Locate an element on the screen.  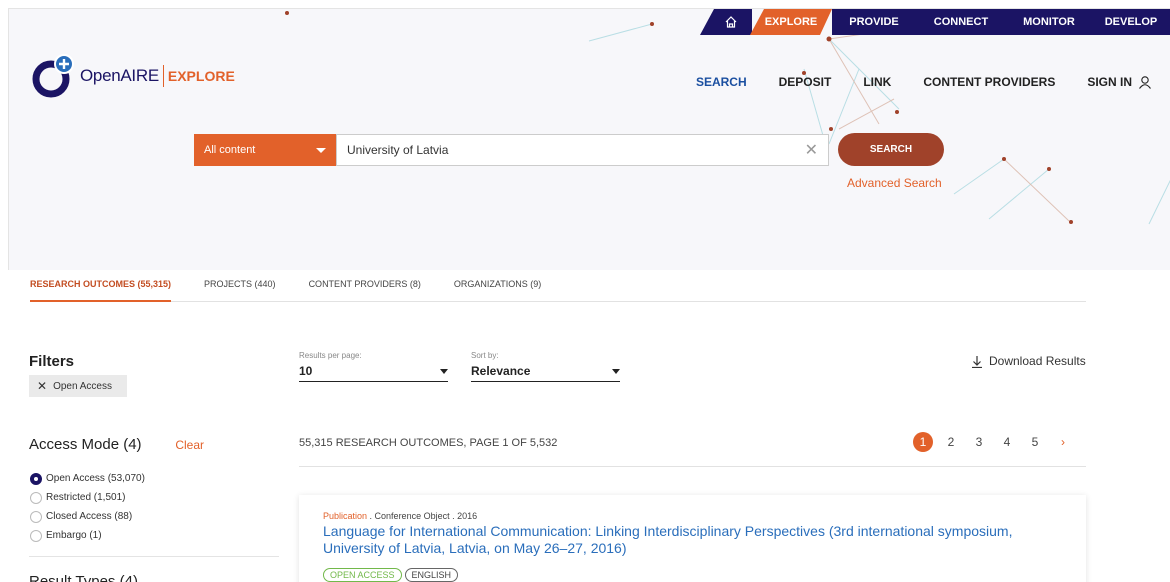
logo-name: OpenAIRE is located at coordinates (119, 75).